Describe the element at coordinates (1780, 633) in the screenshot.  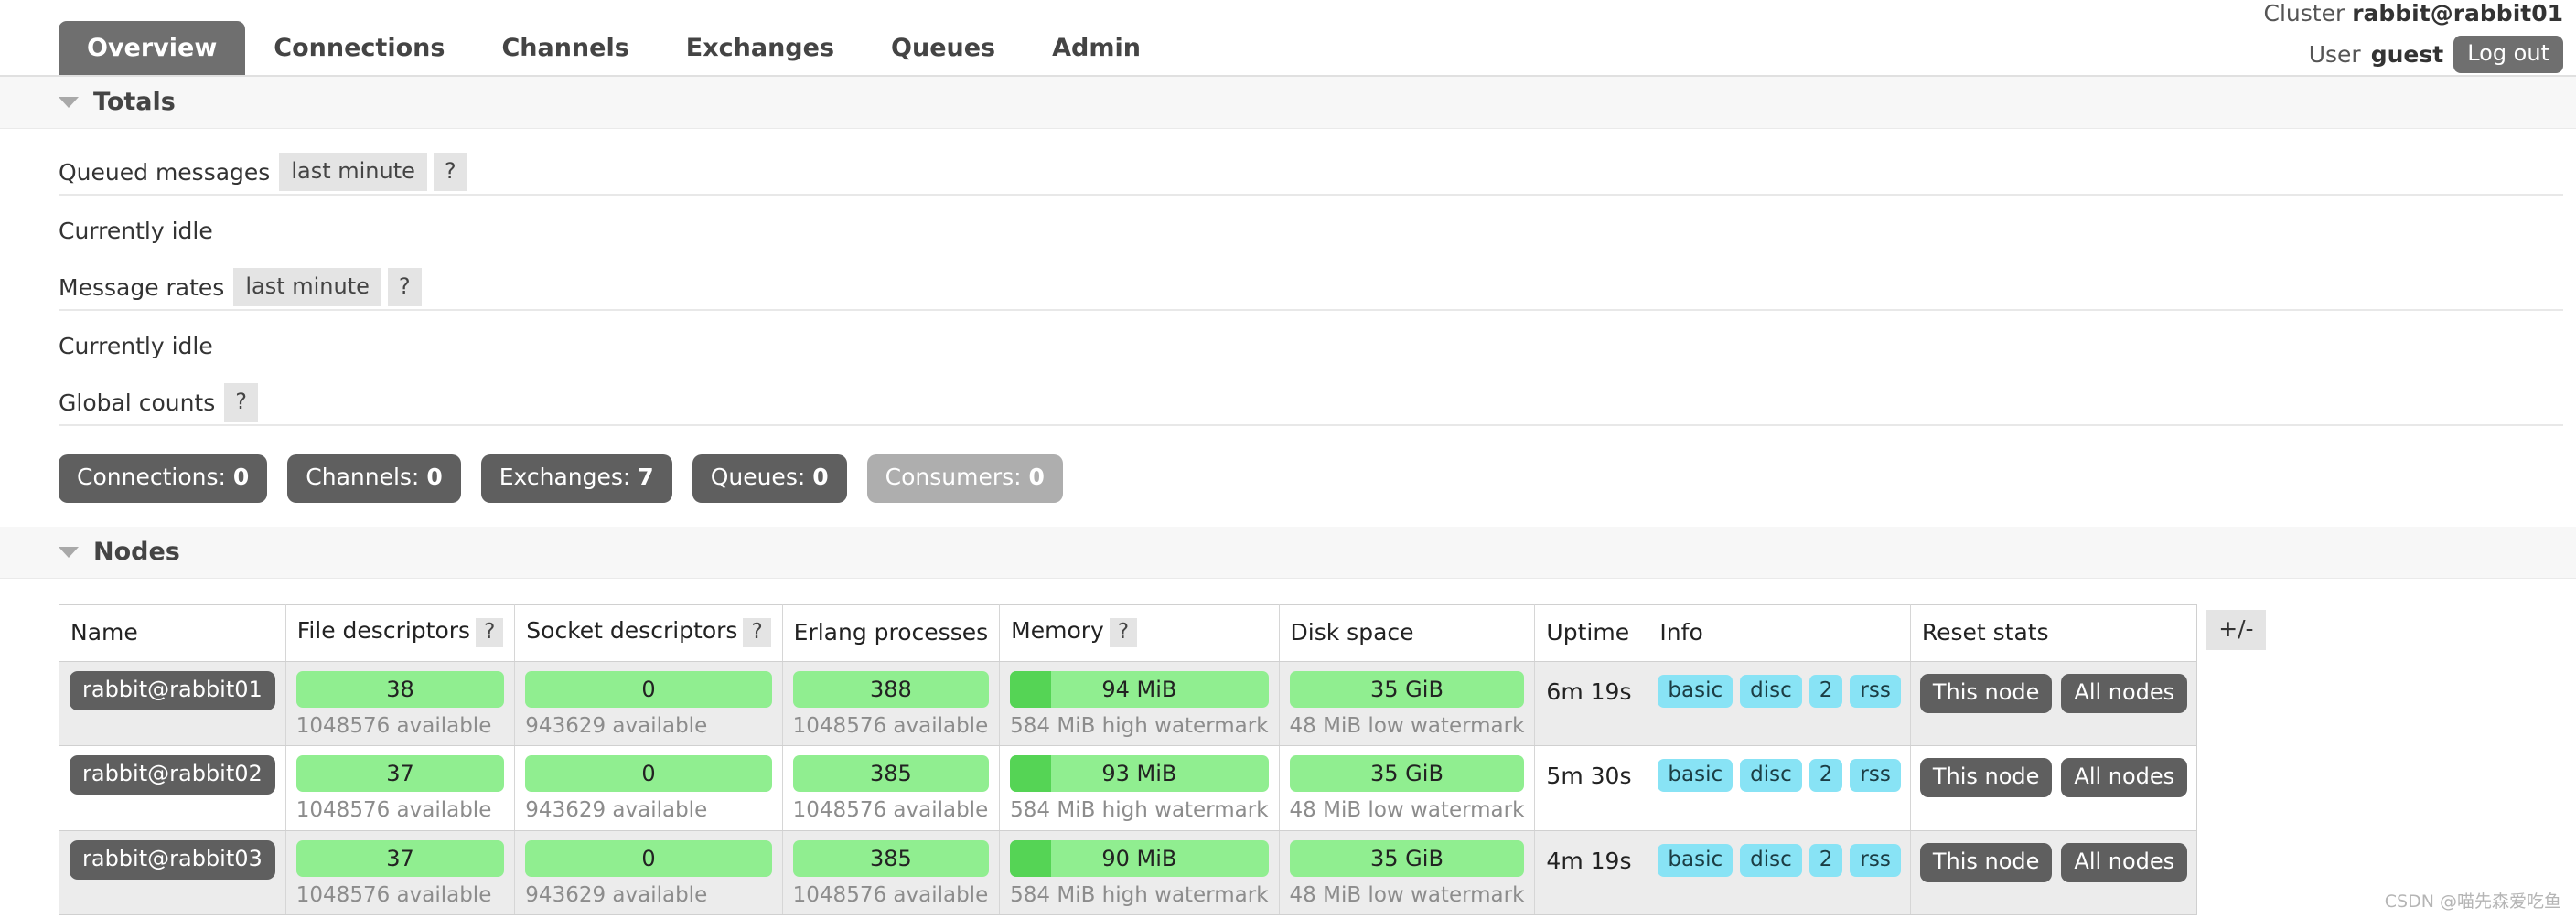
I see `col-info: Info` at that location.